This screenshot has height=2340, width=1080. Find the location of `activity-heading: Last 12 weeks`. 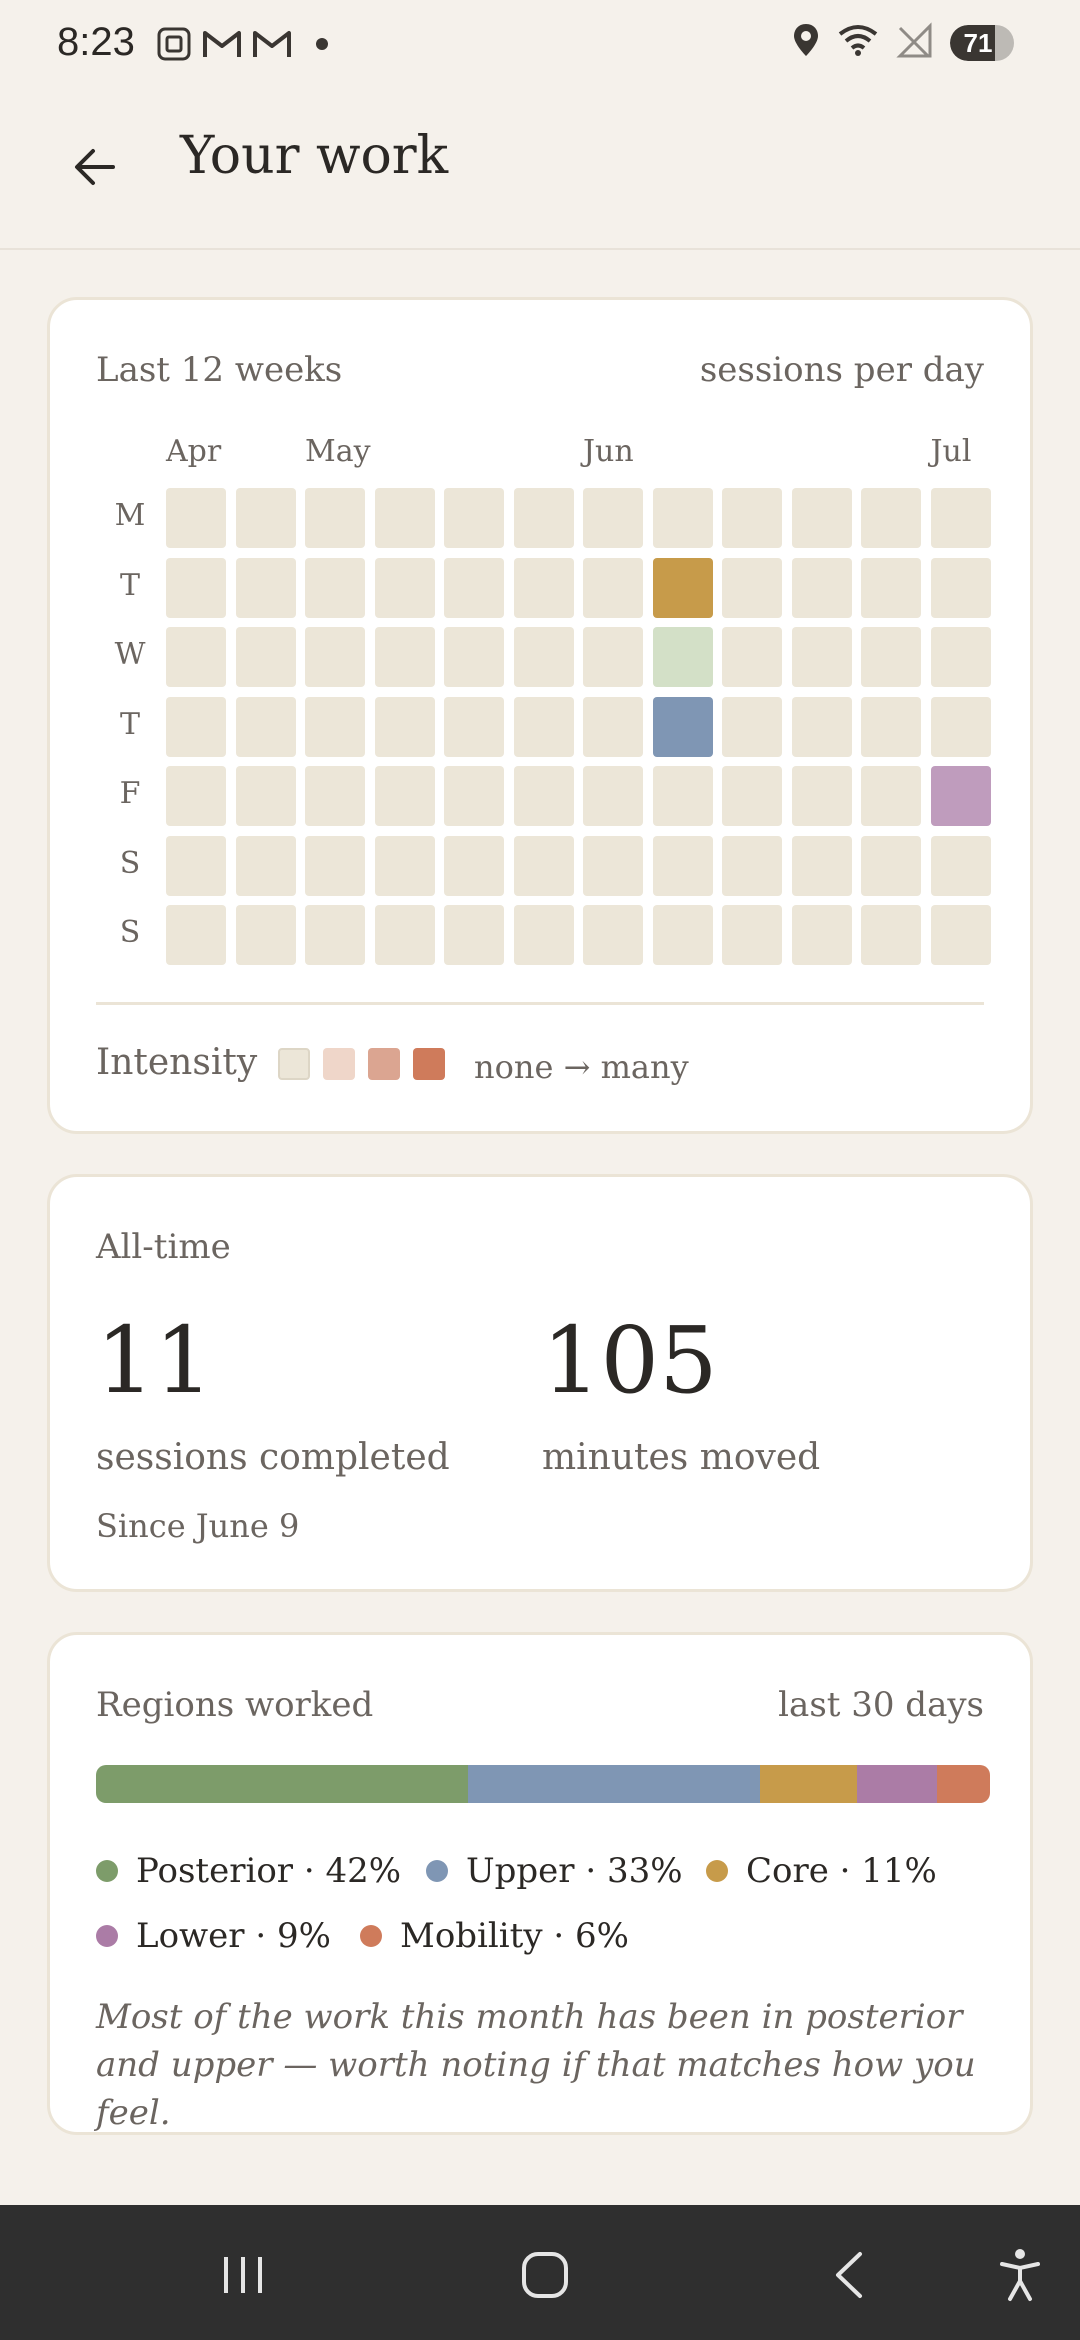

activity-heading: Last 12 weeks is located at coordinates (219, 370).